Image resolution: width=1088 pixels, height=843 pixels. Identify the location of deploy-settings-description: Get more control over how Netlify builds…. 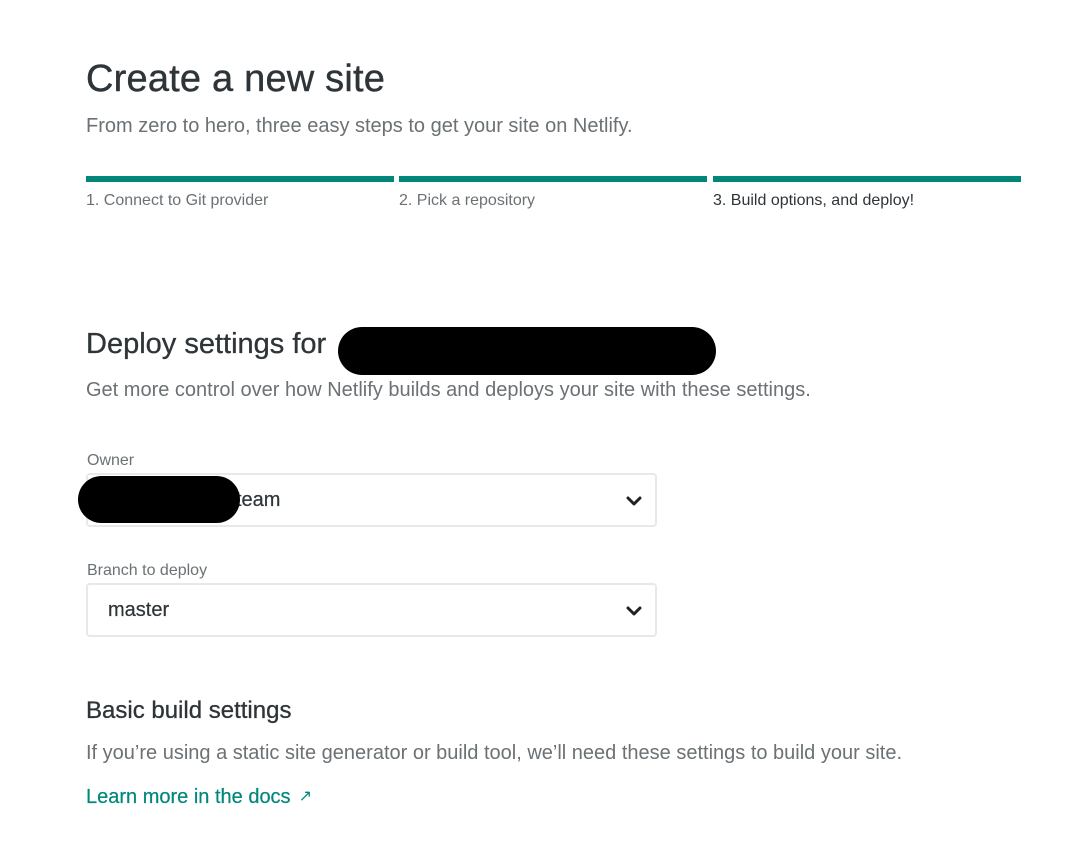
(448, 390).